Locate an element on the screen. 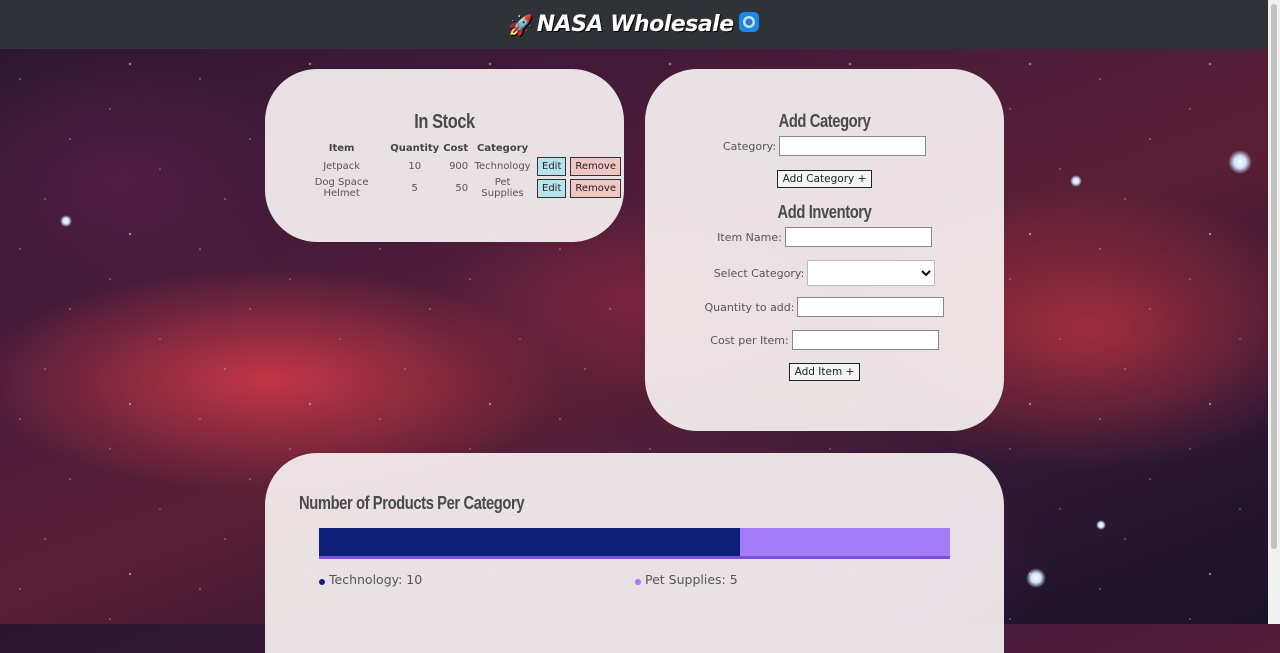 This screenshot has height=653, width=1280. add-category-button: Add Category + is located at coordinates (824, 179).